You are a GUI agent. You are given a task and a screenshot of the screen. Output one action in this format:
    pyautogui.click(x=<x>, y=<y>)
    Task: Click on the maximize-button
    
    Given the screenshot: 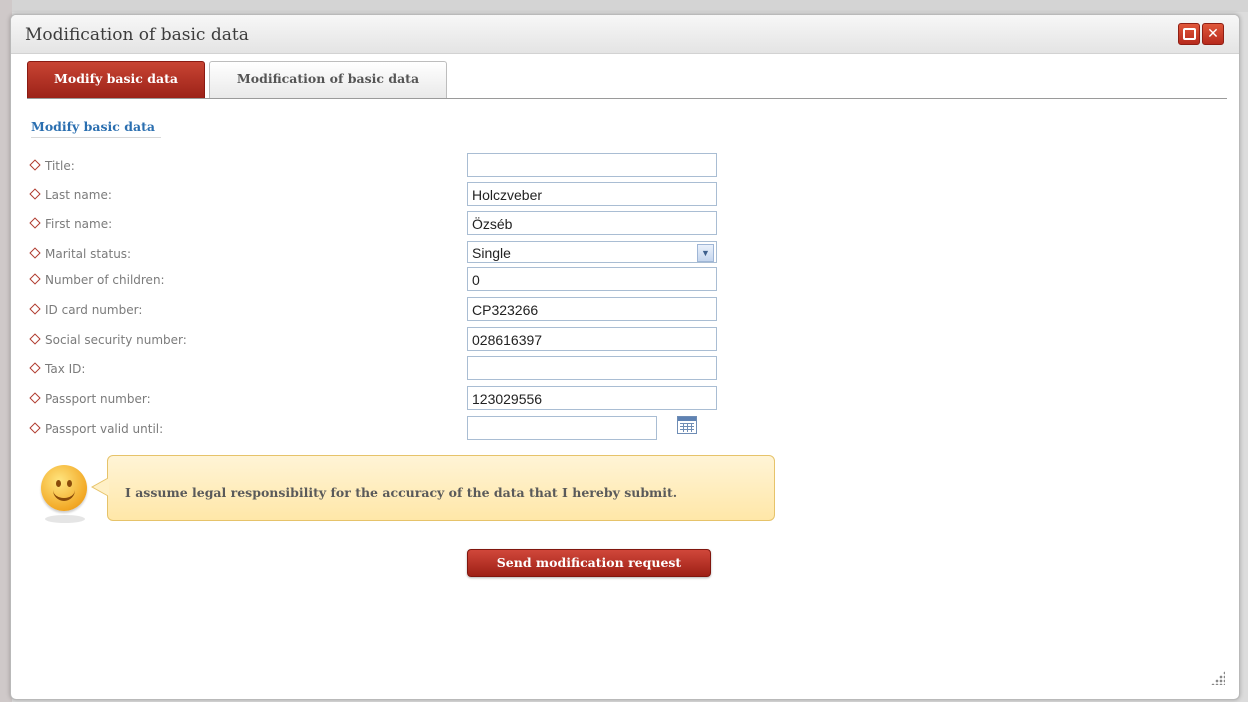 What is the action you would take?
    pyautogui.click(x=1189, y=34)
    